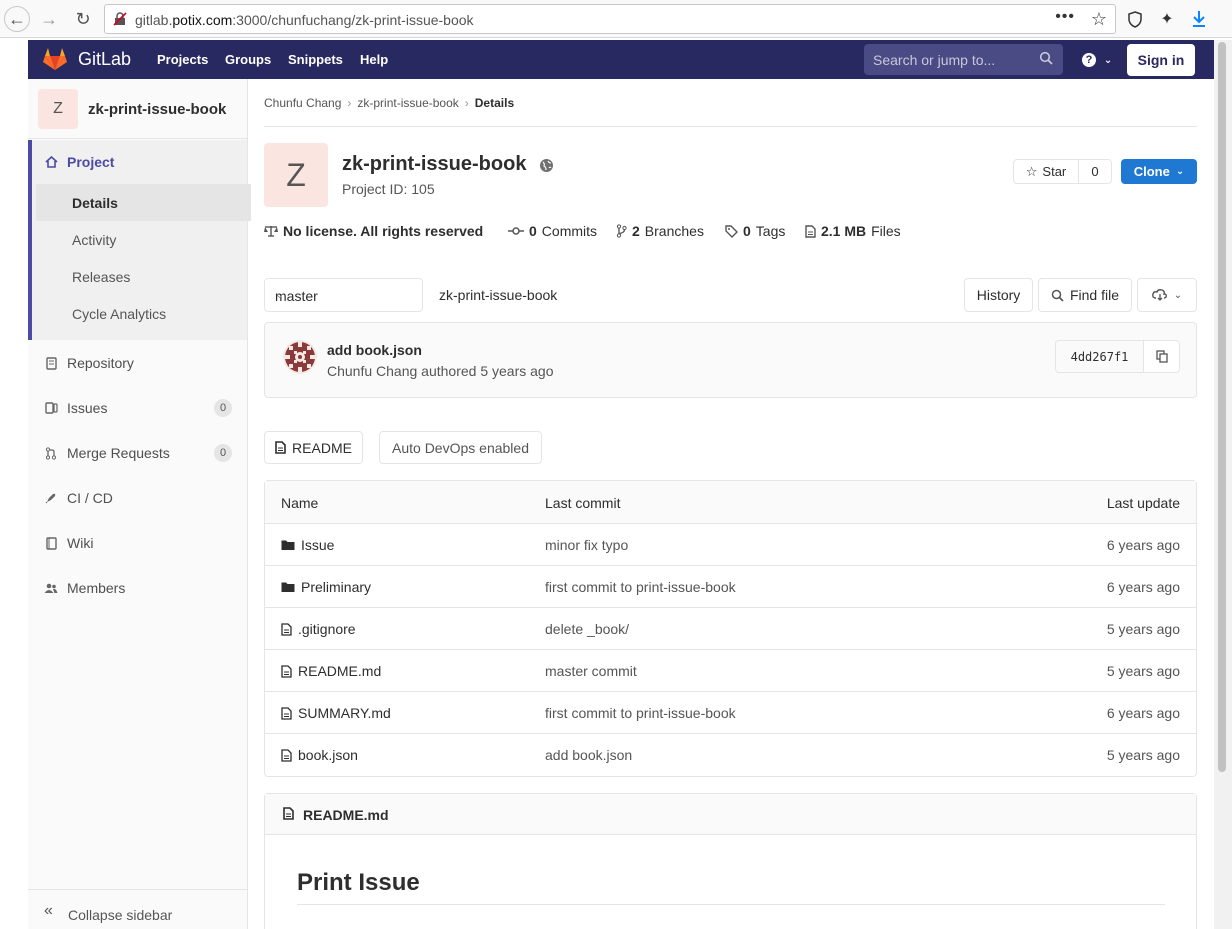 The height and width of the screenshot is (929, 1232). What do you see at coordinates (248, 59) in the screenshot?
I see `nav-groups: Groups` at bounding box center [248, 59].